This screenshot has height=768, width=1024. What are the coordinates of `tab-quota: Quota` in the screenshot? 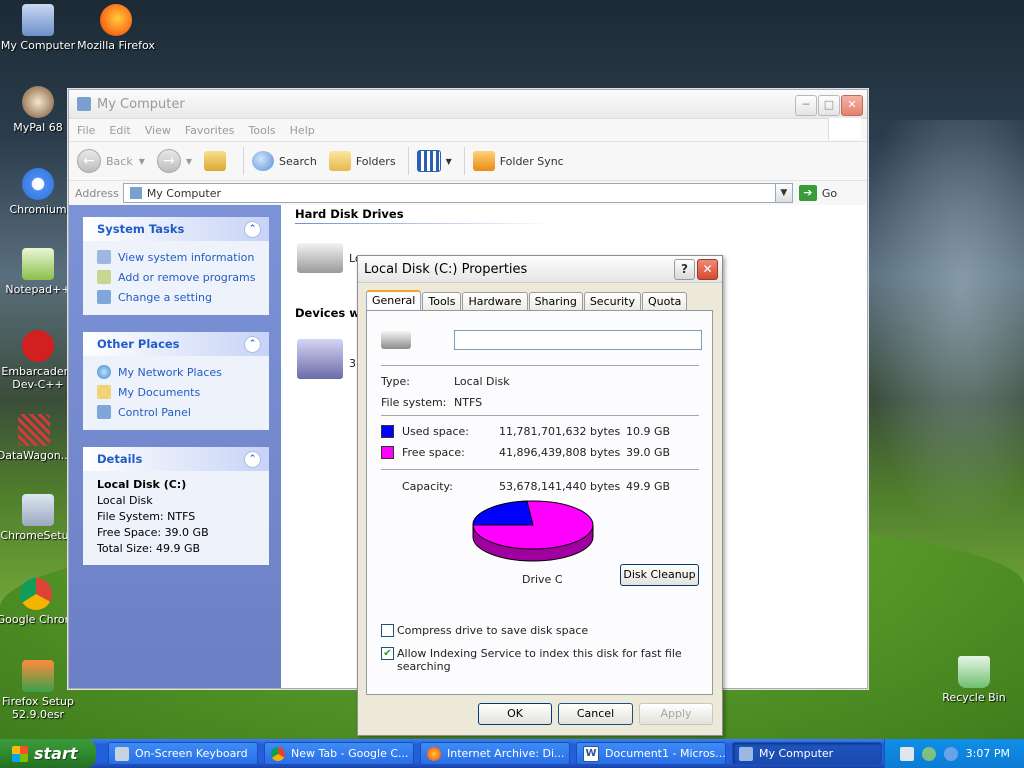 It's located at (664, 301).